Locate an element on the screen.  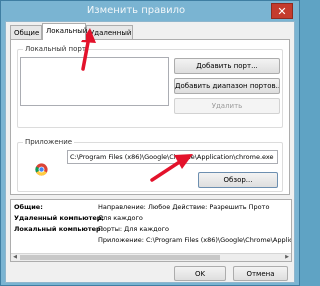
summary-label: Удаленный компьютер: is located at coordinates (59, 218).